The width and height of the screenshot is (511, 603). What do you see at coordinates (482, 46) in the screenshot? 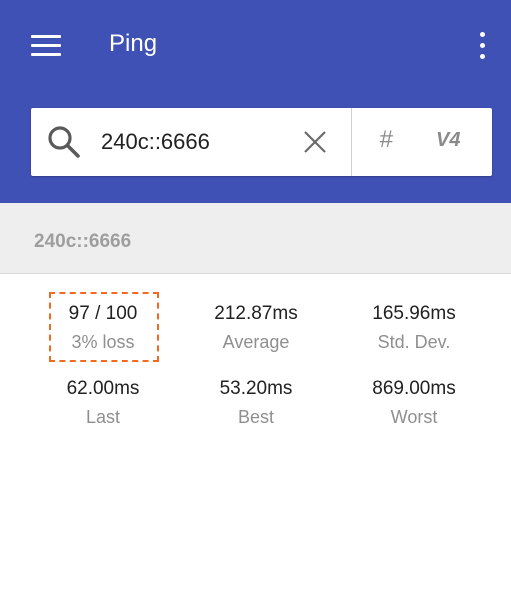
I see `more-vert-icon` at bounding box center [482, 46].